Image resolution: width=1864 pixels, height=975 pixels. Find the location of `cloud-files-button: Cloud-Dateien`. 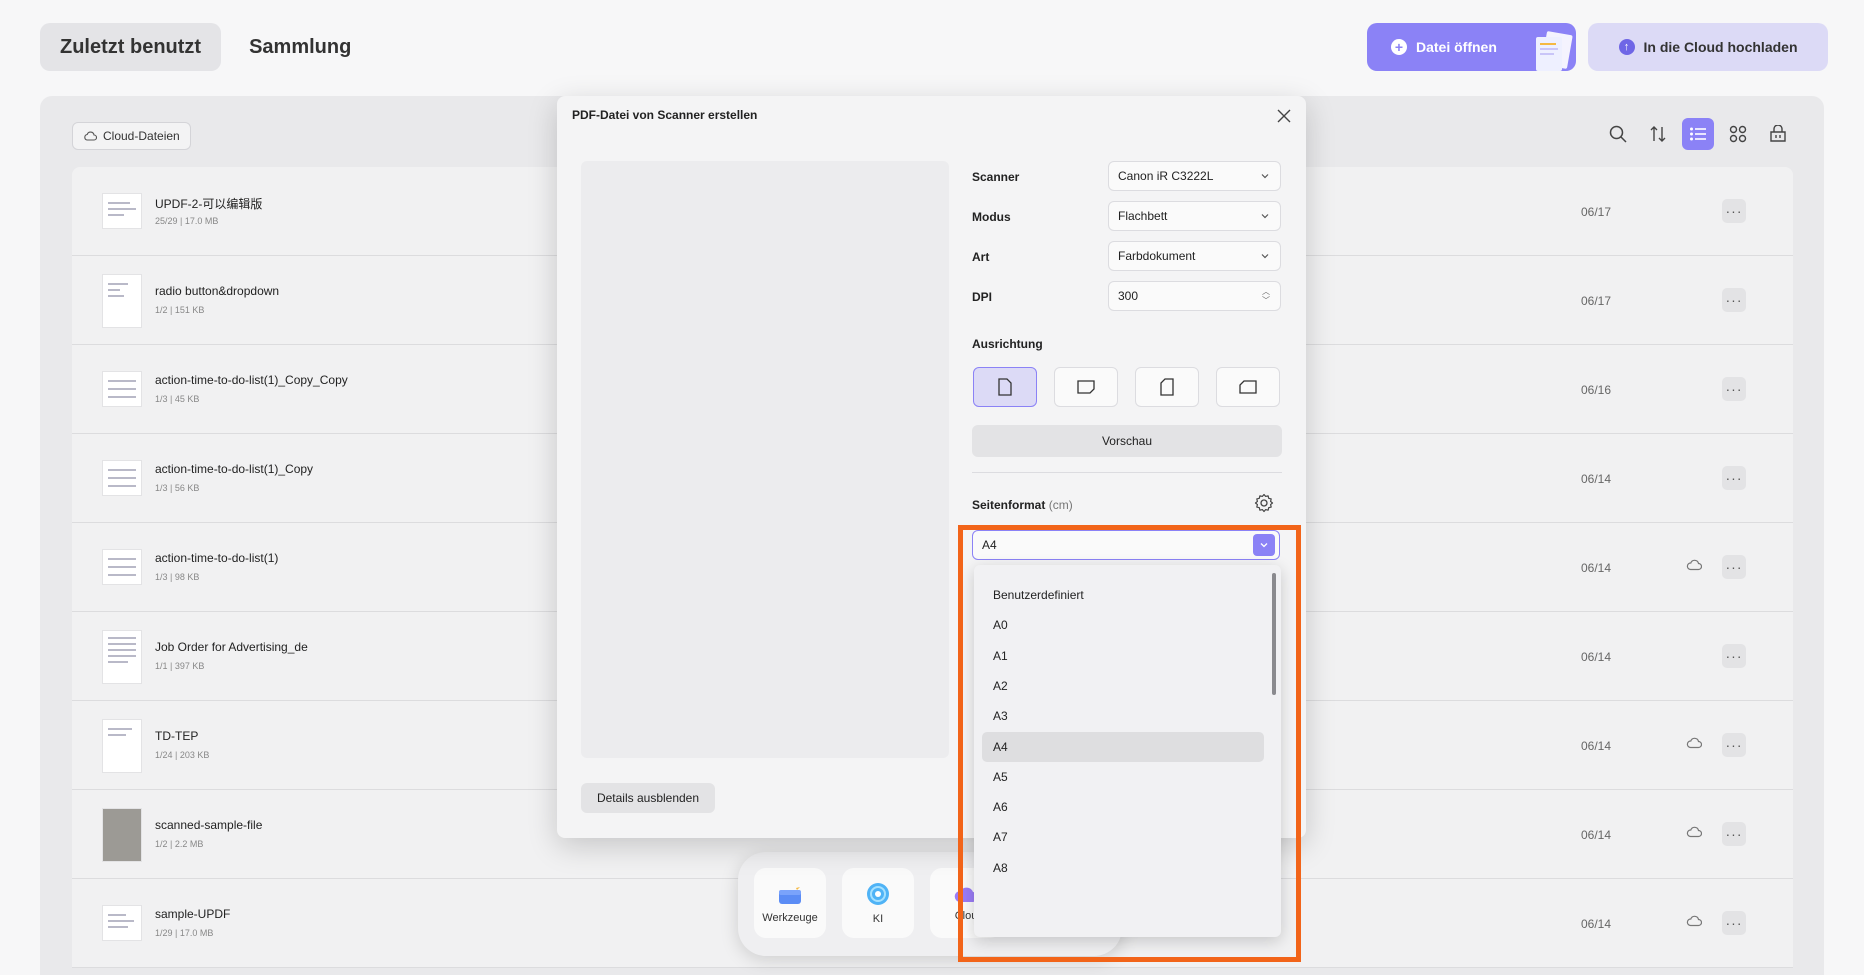

cloud-files-button: Cloud-Dateien is located at coordinates (131, 136).